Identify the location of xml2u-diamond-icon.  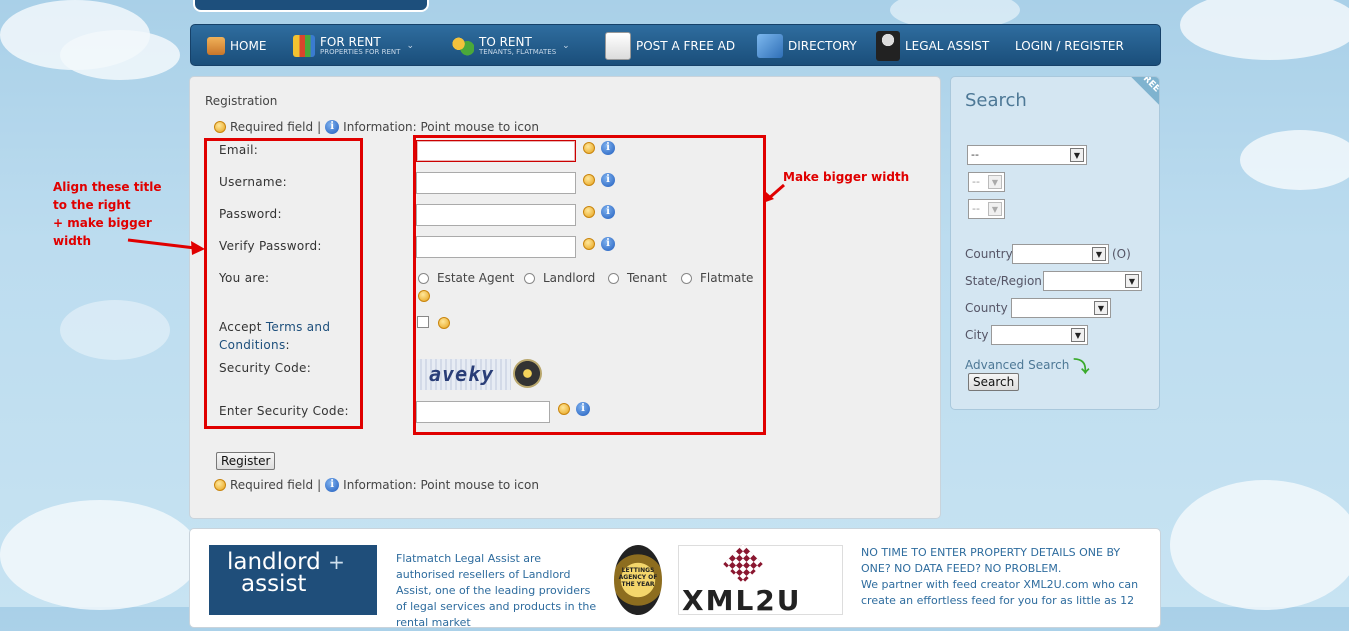
(743, 564).